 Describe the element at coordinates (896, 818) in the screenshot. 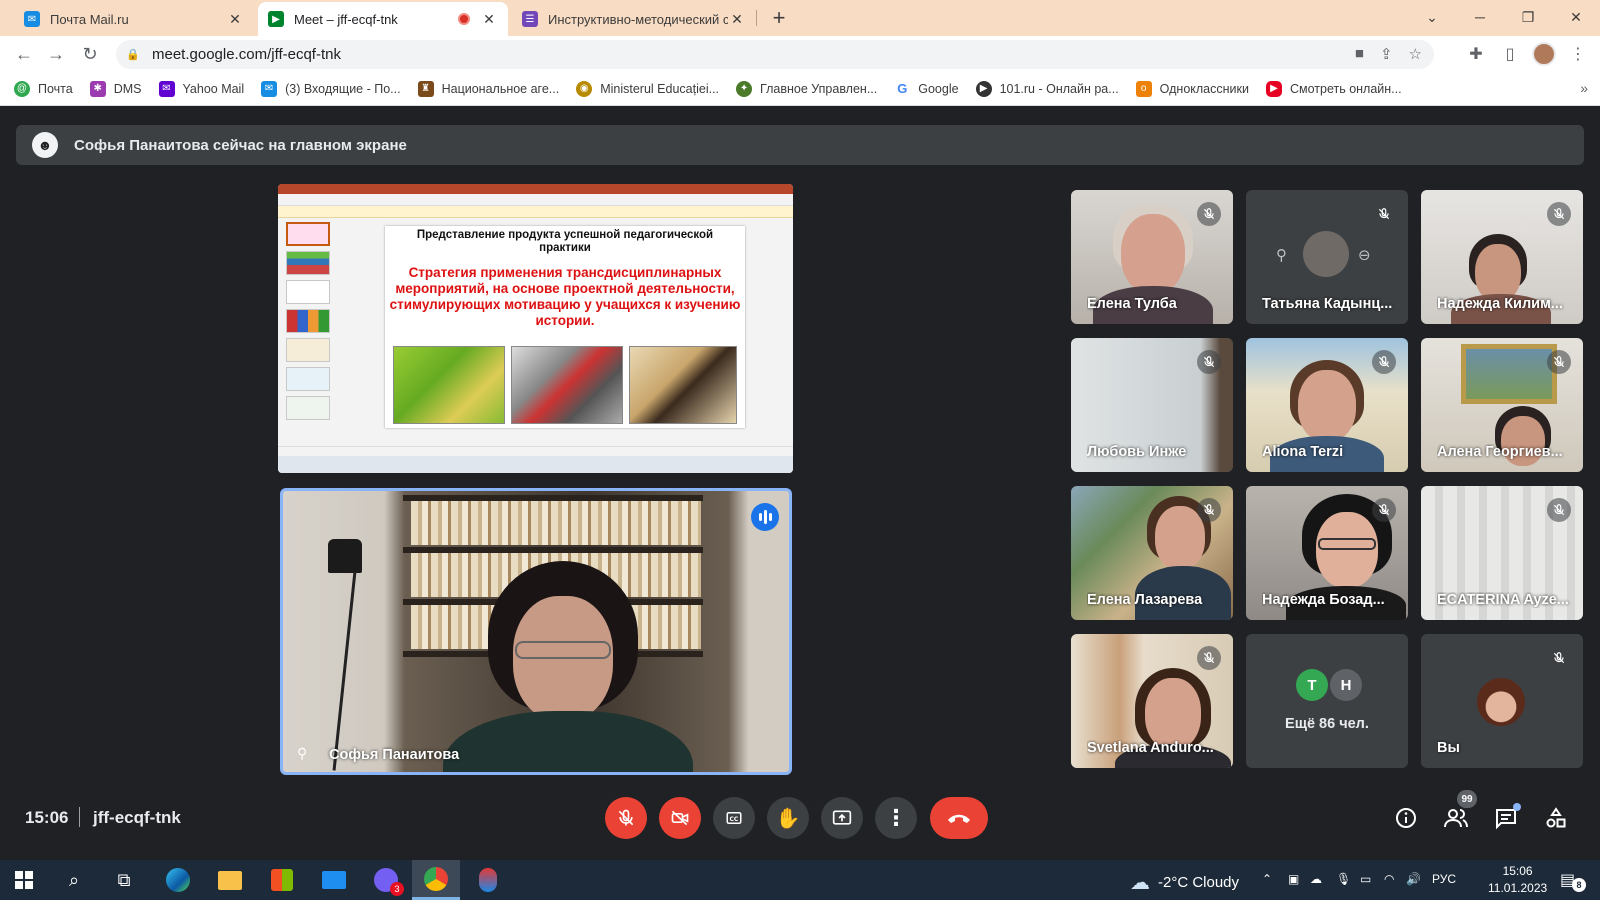

I see `more-options-button: ⋮` at that location.